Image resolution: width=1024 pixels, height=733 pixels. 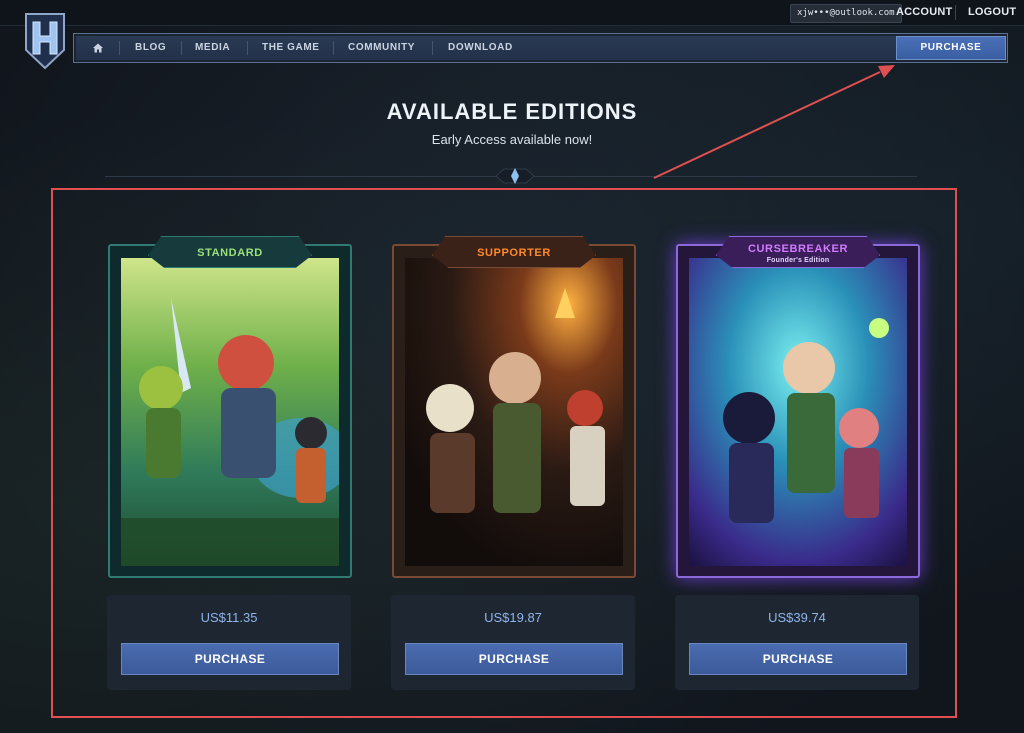 I want to click on price-panel-cursebreaker: US$39.74 PURCHASE, so click(x=797, y=642).